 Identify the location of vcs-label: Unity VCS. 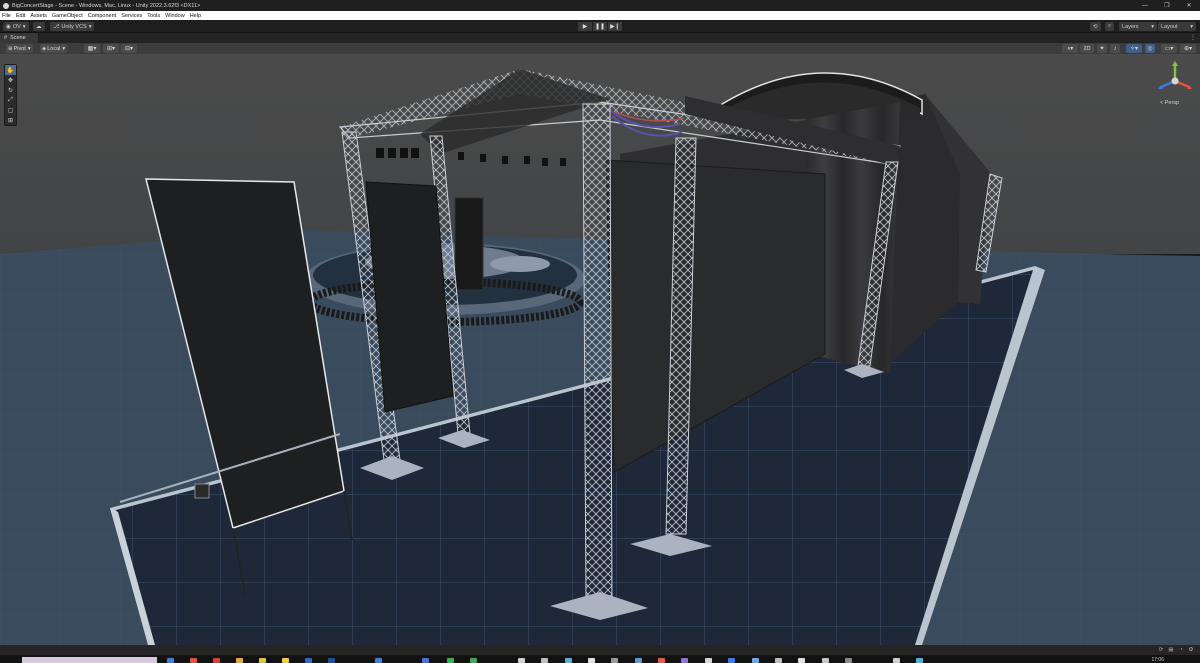
(74, 26).